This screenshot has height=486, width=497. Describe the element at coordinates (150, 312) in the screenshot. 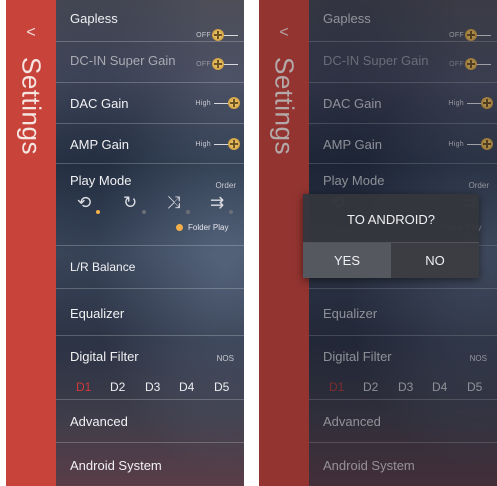

I see `setting-row-equalizer: Equalizer` at that location.